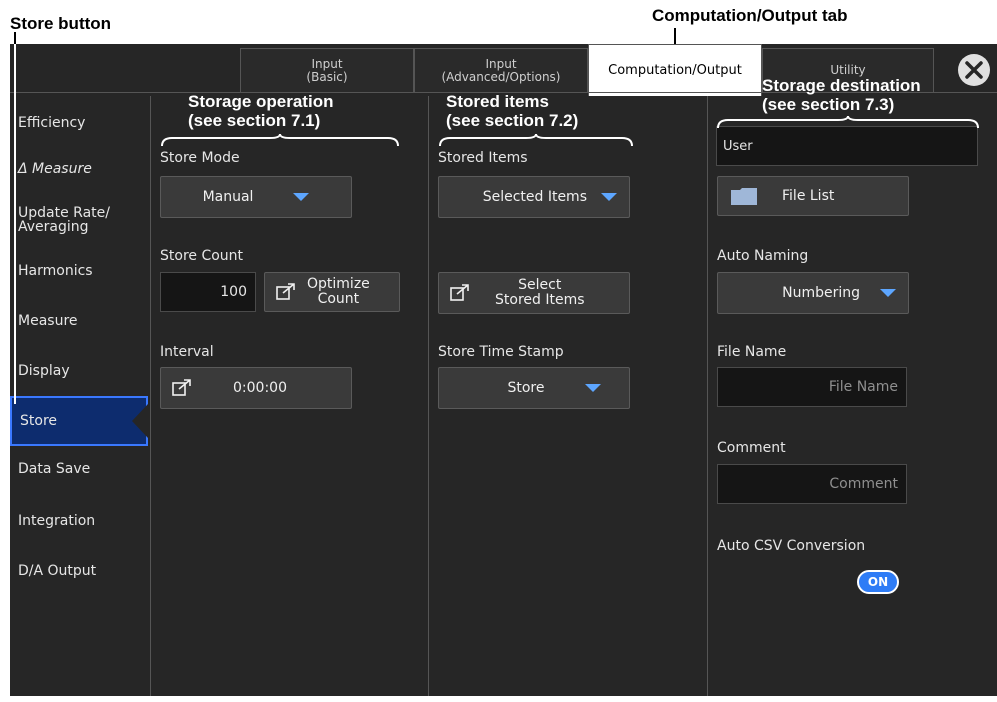 Image resolution: width=997 pixels, height=702 pixels. Describe the element at coordinates (79, 169) in the screenshot. I see `sidebar-item-delta-measure: Δ Measure` at that location.